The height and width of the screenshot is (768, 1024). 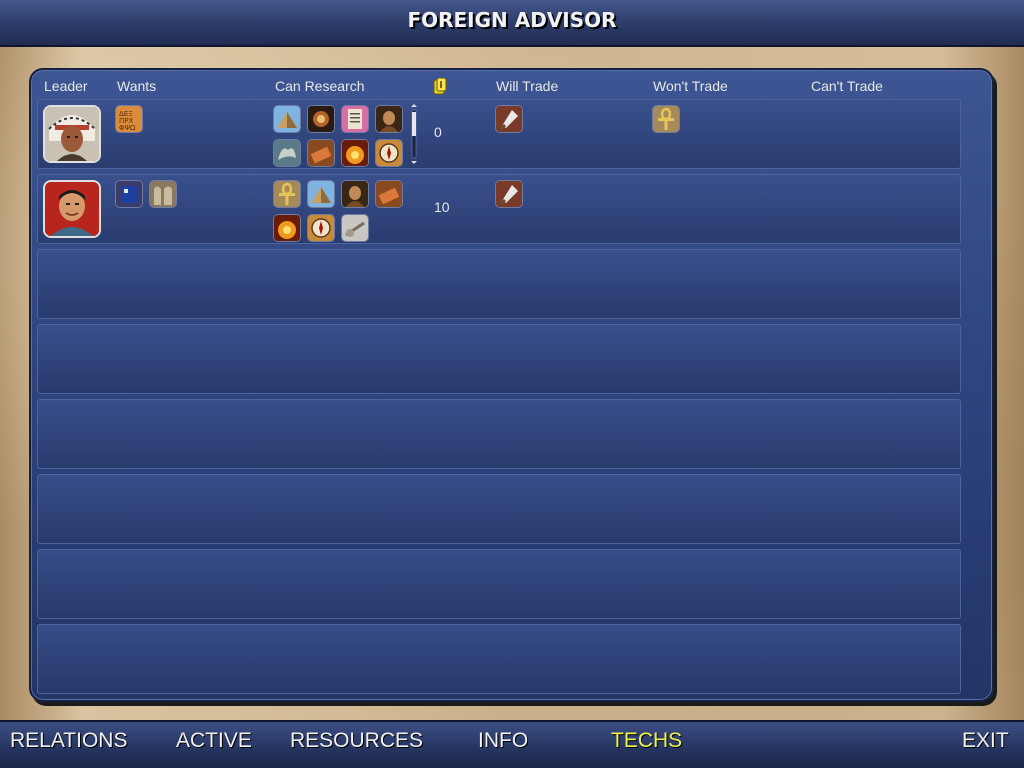 I want to click on tablets-tech-icon, so click(x=163, y=194).